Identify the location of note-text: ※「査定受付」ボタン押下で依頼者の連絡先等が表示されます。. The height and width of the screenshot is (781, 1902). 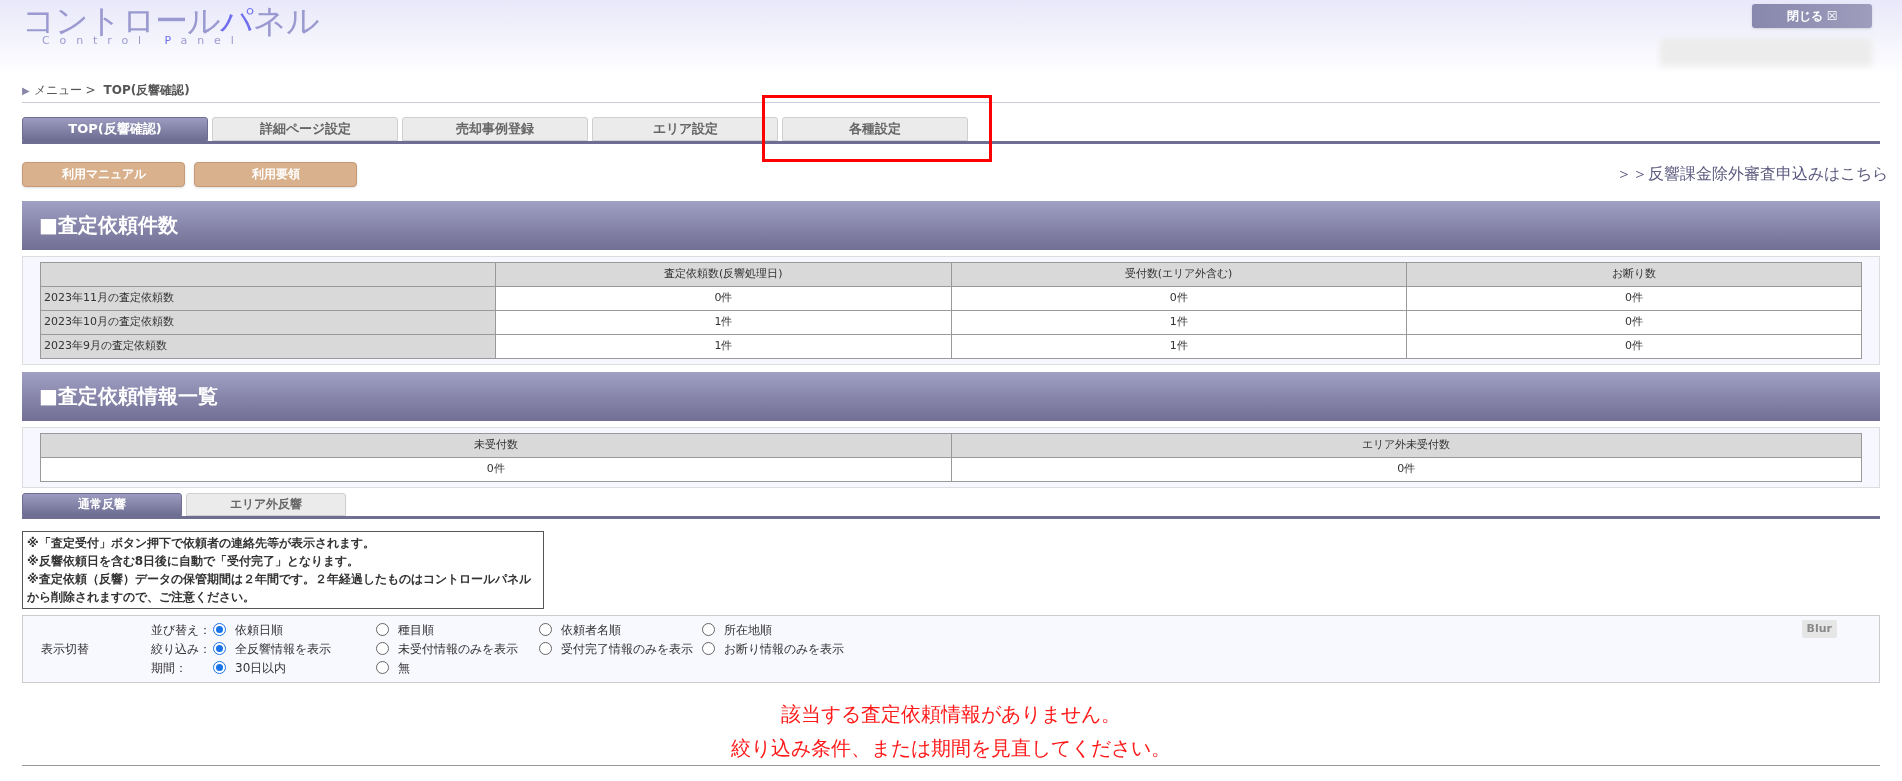
(201, 543).